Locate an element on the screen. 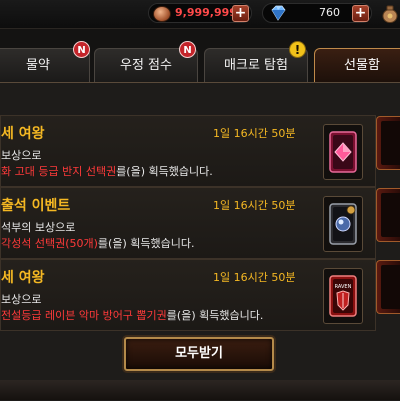 Image resolution: width=400 pixels, height=401 pixels. currency-bar: 9,999,999+ + 760 + is located at coordinates (200, 14).